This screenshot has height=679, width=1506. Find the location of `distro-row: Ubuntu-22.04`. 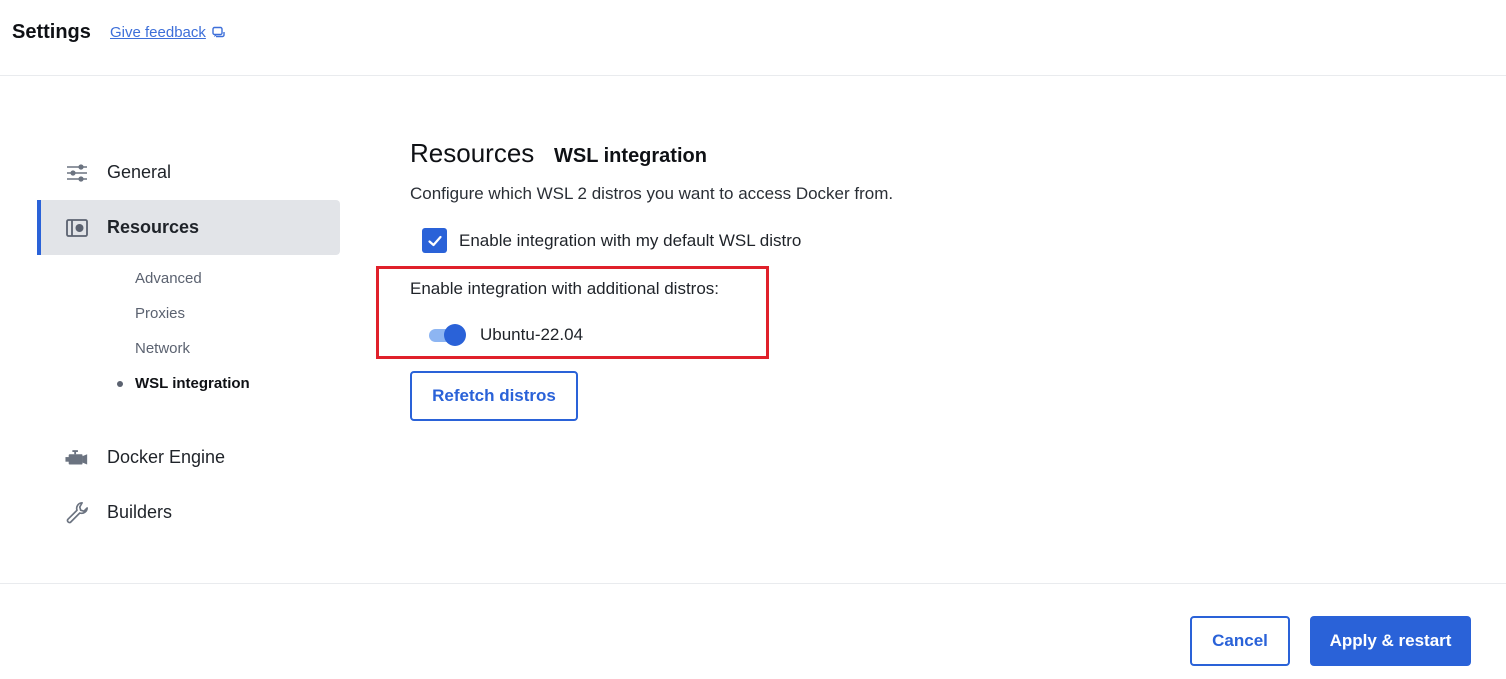

distro-row: Ubuntu-22.04 is located at coordinates (506, 335).